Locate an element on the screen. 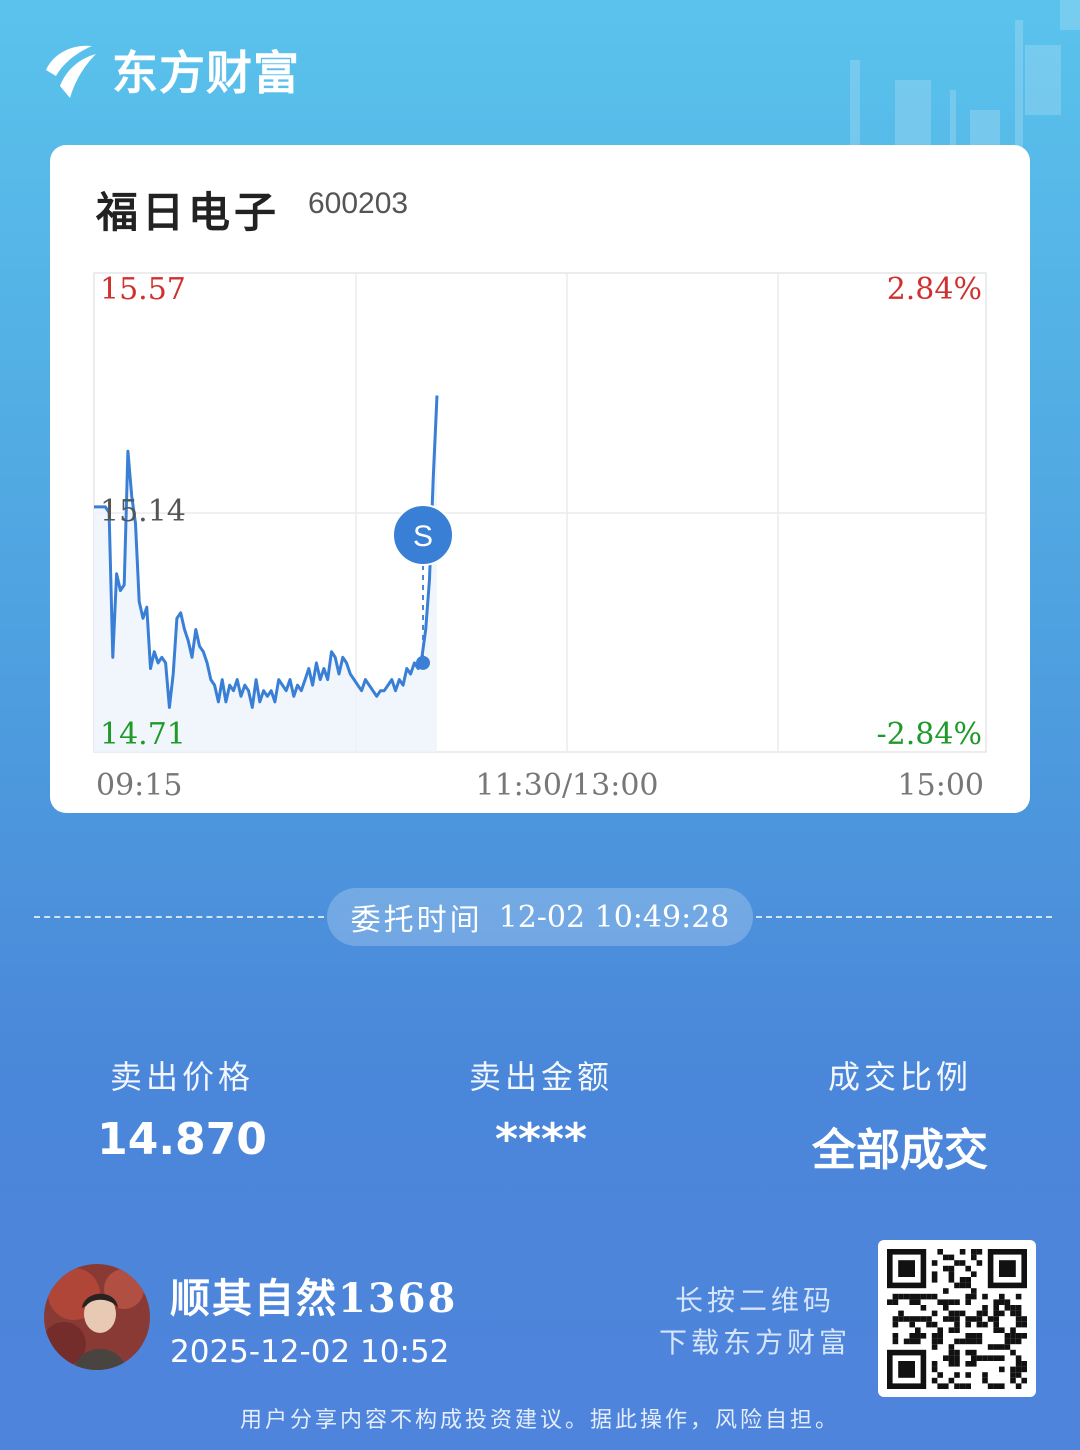 The image size is (1080, 1450). x-start-label: 09:15 is located at coordinates (139, 785).